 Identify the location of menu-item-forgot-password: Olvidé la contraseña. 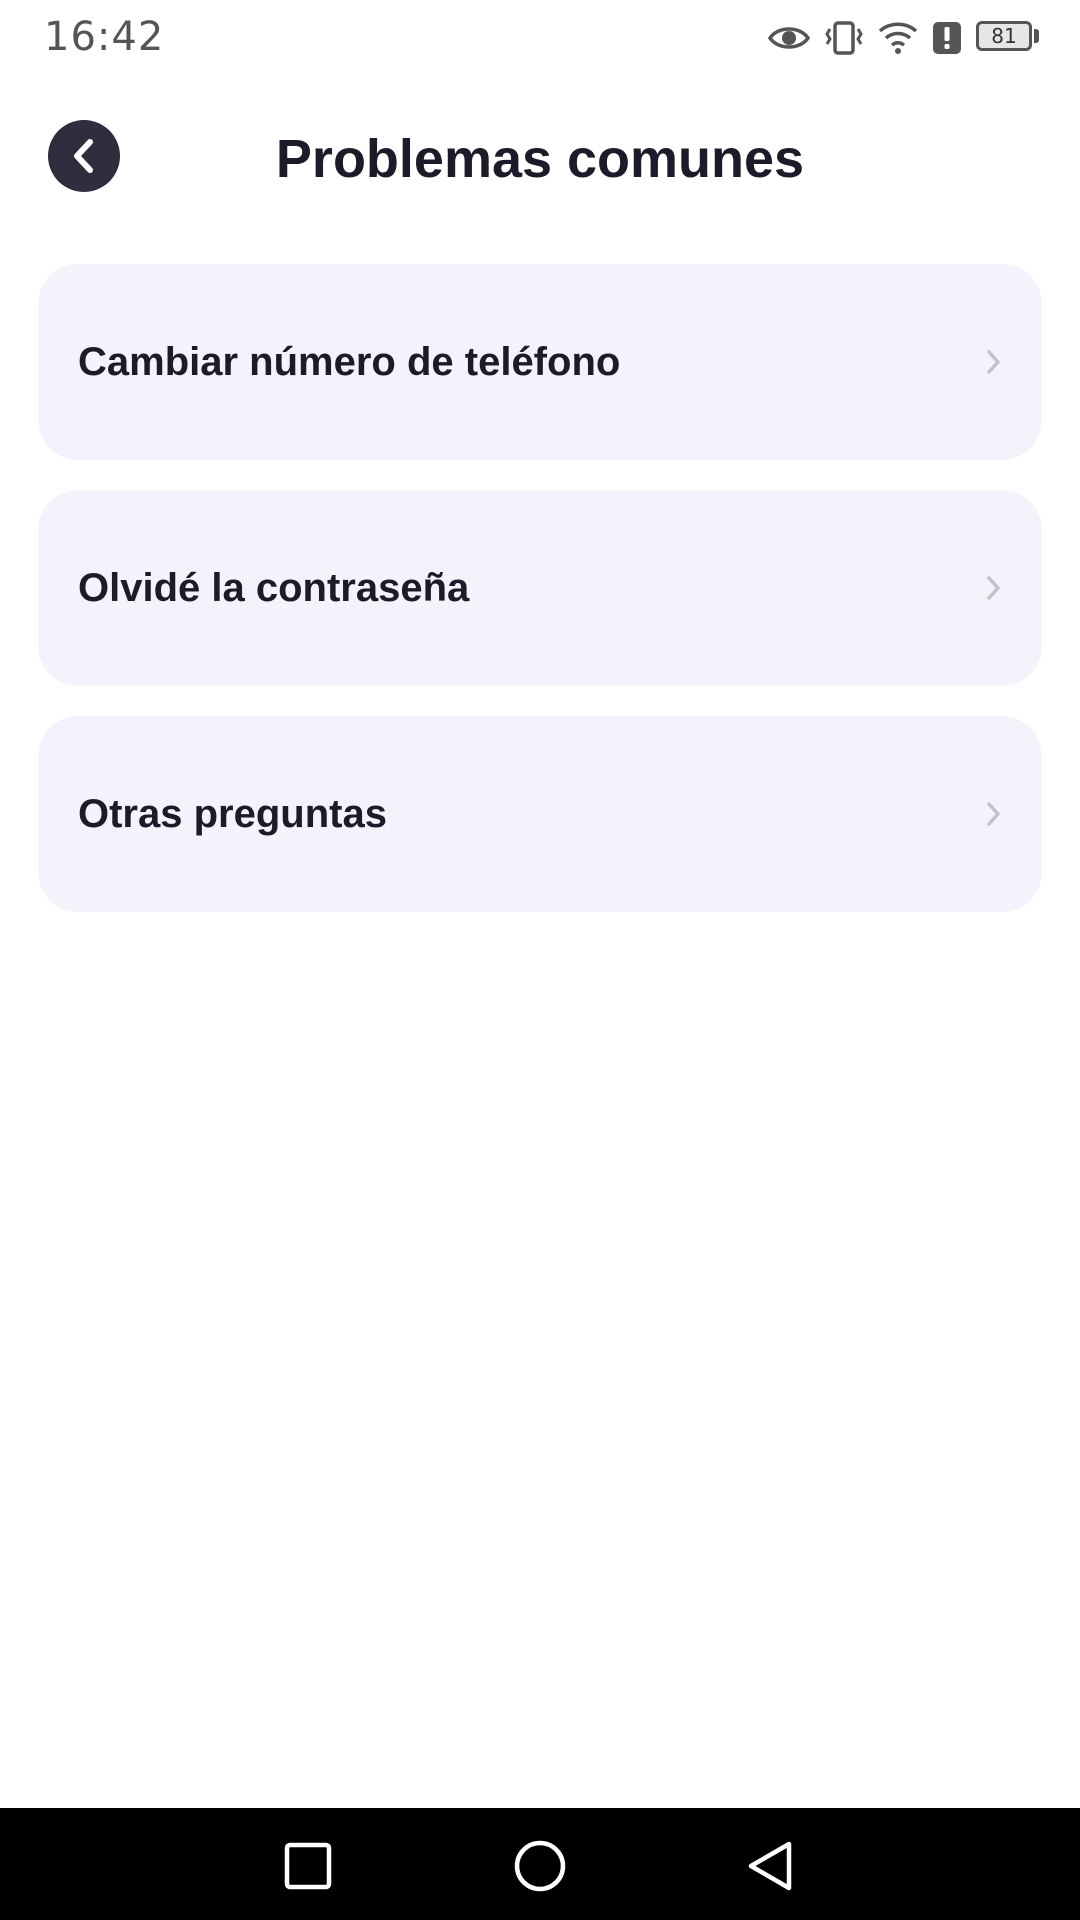
(540, 588).